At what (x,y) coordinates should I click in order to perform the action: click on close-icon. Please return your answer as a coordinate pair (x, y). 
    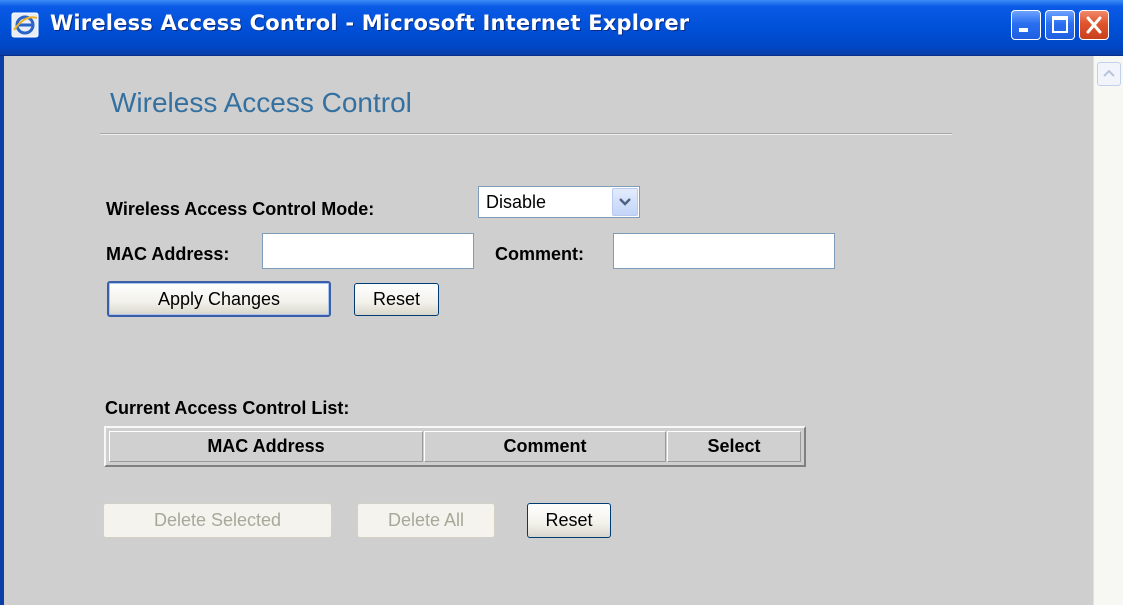
    Looking at the image, I should click on (1094, 25).